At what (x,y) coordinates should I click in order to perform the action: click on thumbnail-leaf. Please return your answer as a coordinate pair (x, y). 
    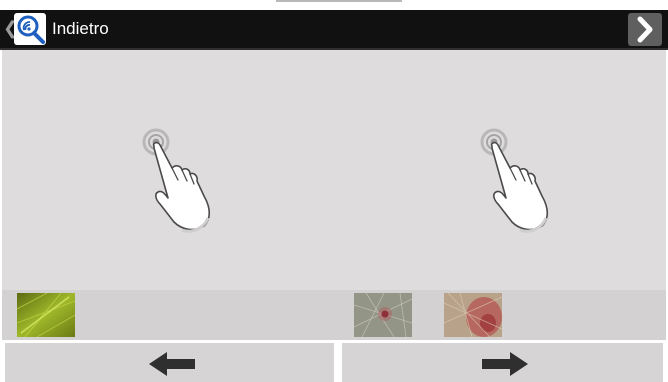
    Looking at the image, I should click on (46, 315).